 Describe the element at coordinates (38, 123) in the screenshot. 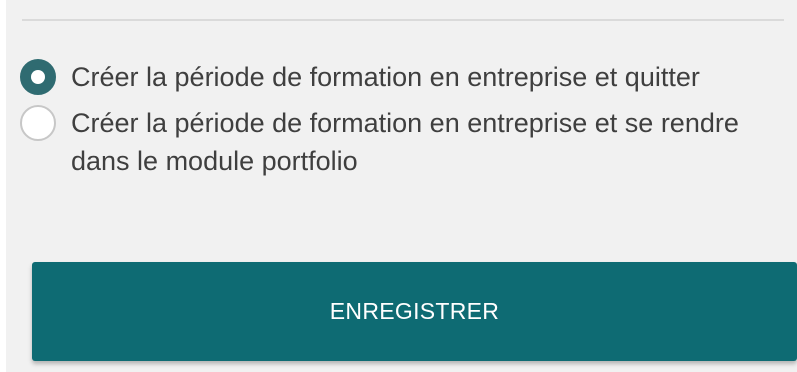

I see `radio-unchecked-icon` at that location.